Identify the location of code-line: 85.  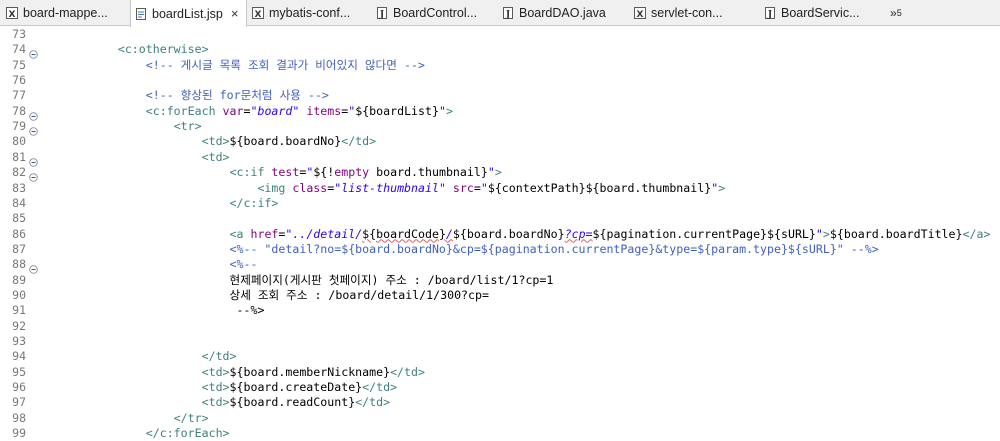
(500, 218).